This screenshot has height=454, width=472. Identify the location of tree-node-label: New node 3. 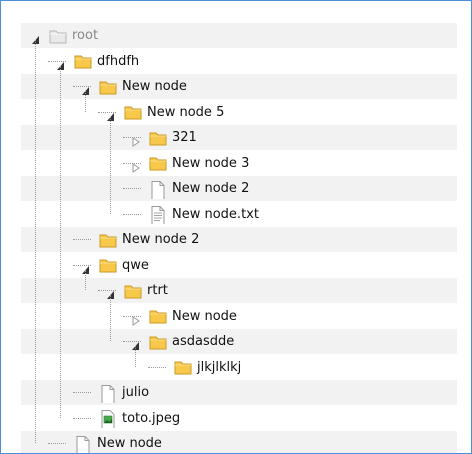
(210, 163).